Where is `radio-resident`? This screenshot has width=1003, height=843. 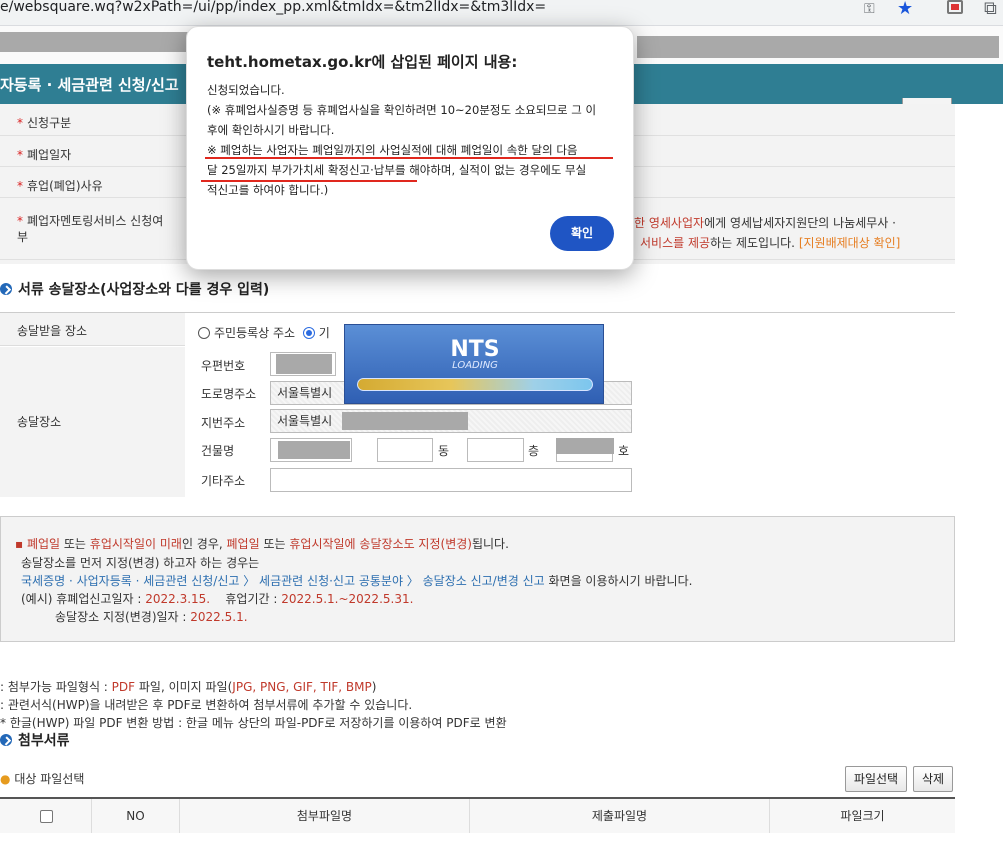
radio-resident is located at coordinates (204, 333).